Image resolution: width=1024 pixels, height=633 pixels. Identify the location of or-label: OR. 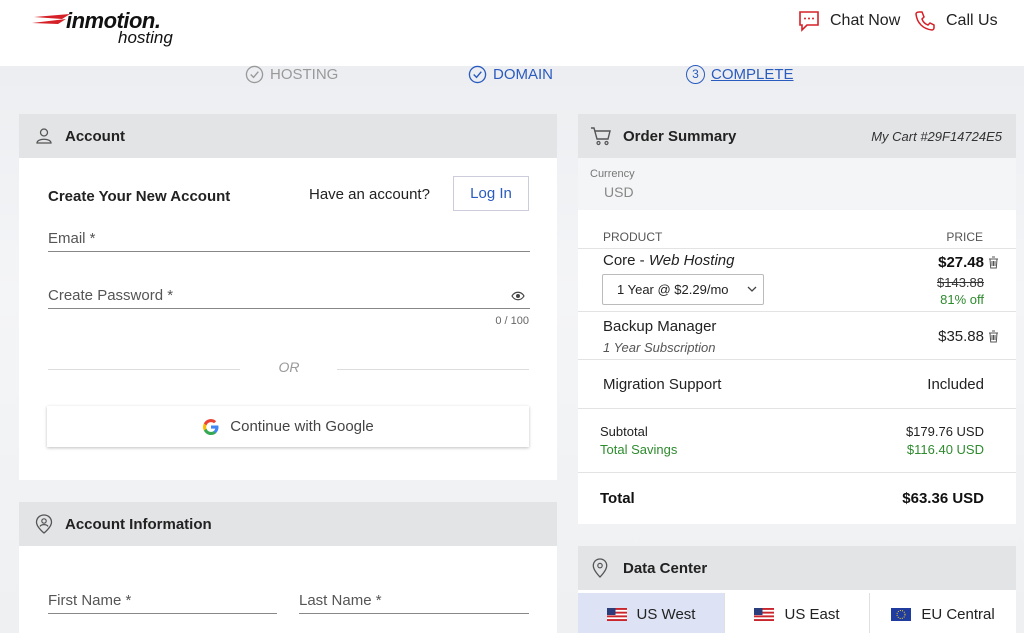
(289, 367).